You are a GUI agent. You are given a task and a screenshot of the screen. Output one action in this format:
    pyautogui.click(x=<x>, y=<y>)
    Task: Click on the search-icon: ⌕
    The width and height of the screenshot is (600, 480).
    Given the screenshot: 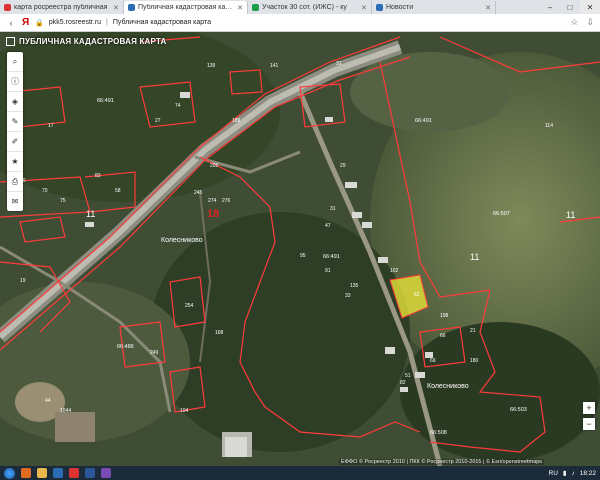 What is the action you would take?
    pyautogui.click(x=15, y=62)
    